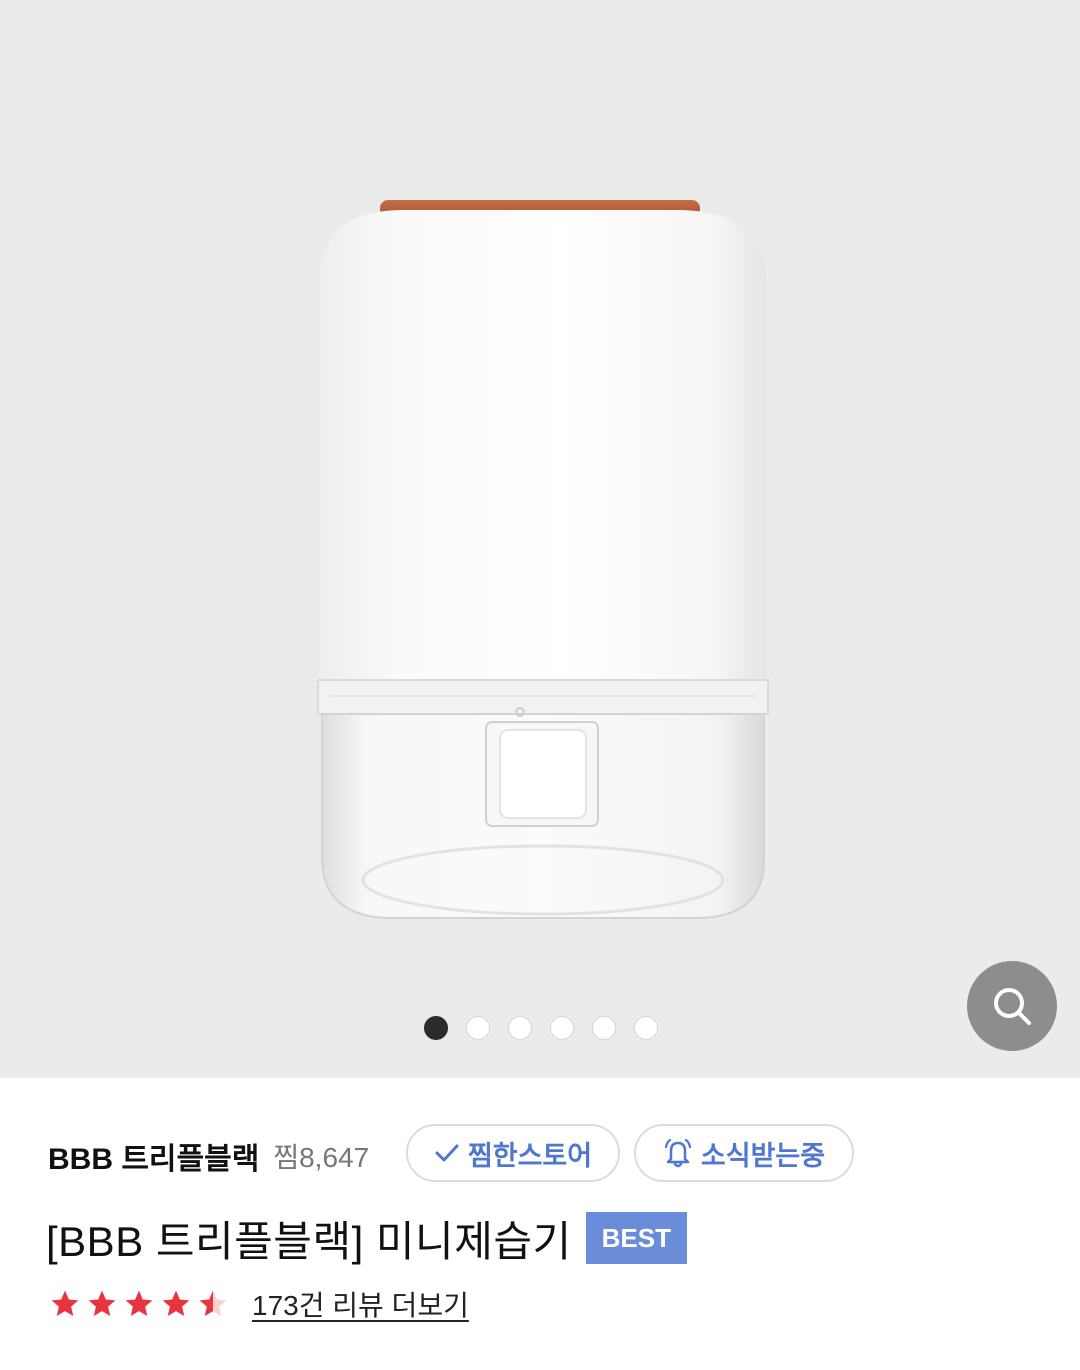  I want to click on store-info: BBB 트리플블랙 찜8,647, so click(208, 1156).